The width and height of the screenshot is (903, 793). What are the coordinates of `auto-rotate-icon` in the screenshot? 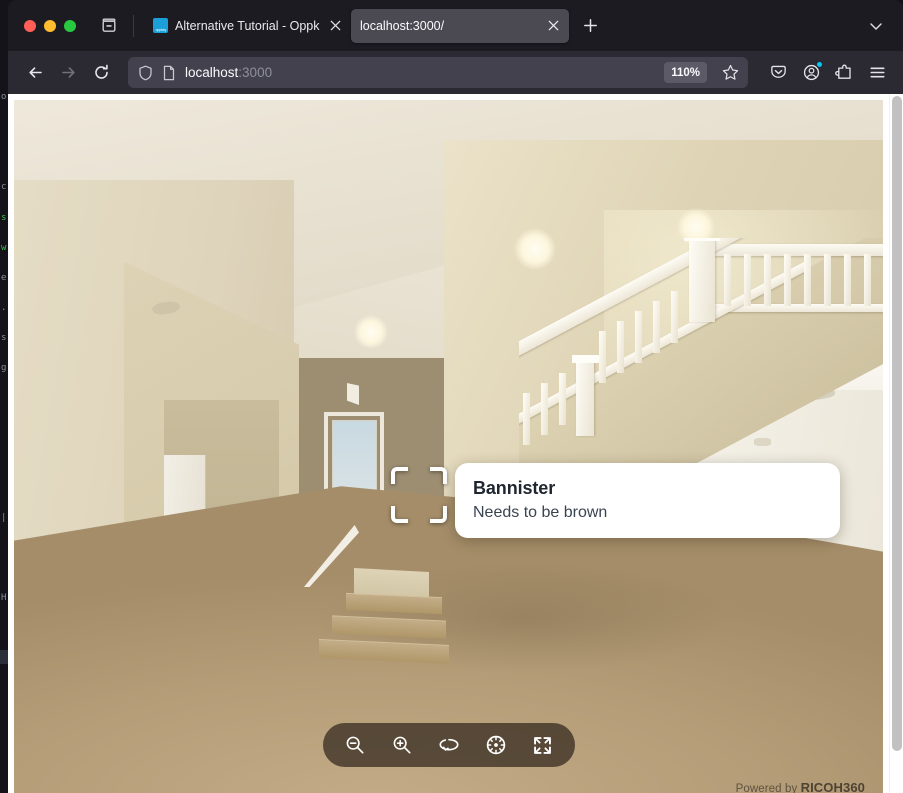 It's located at (448, 744).